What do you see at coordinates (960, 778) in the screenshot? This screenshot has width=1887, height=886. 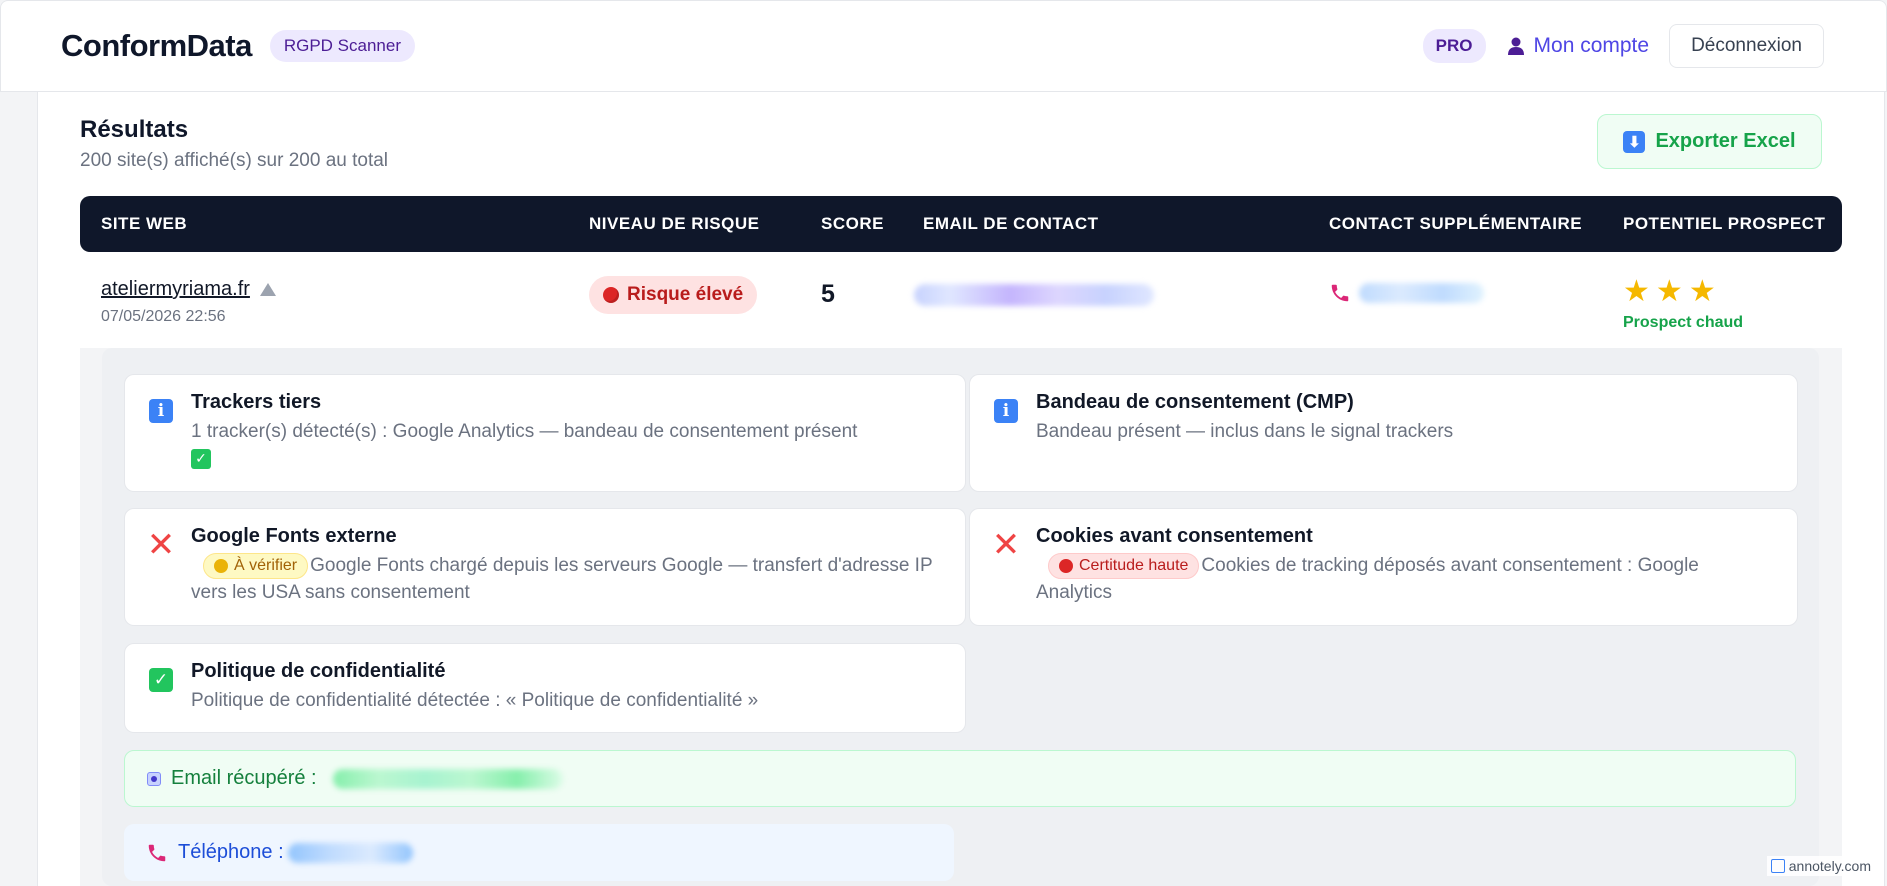 I see `recovered-email-box: Email récupéré :` at bounding box center [960, 778].